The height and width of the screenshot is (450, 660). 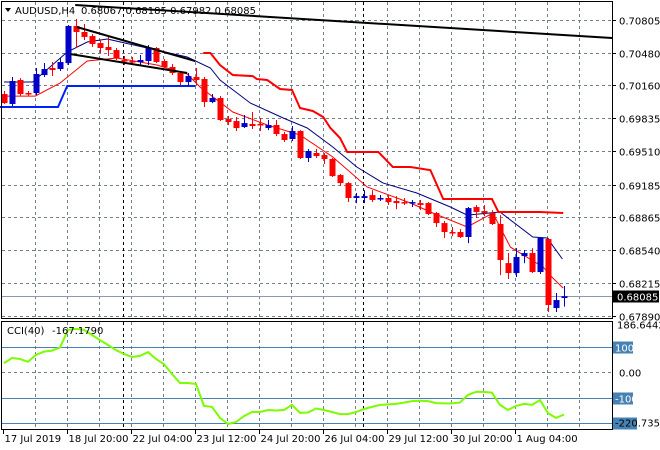 What do you see at coordinates (163, 439) in the screenshot?
I see `time-tick-label: 22 Jul 04:00` at bounding box center [163, 439].